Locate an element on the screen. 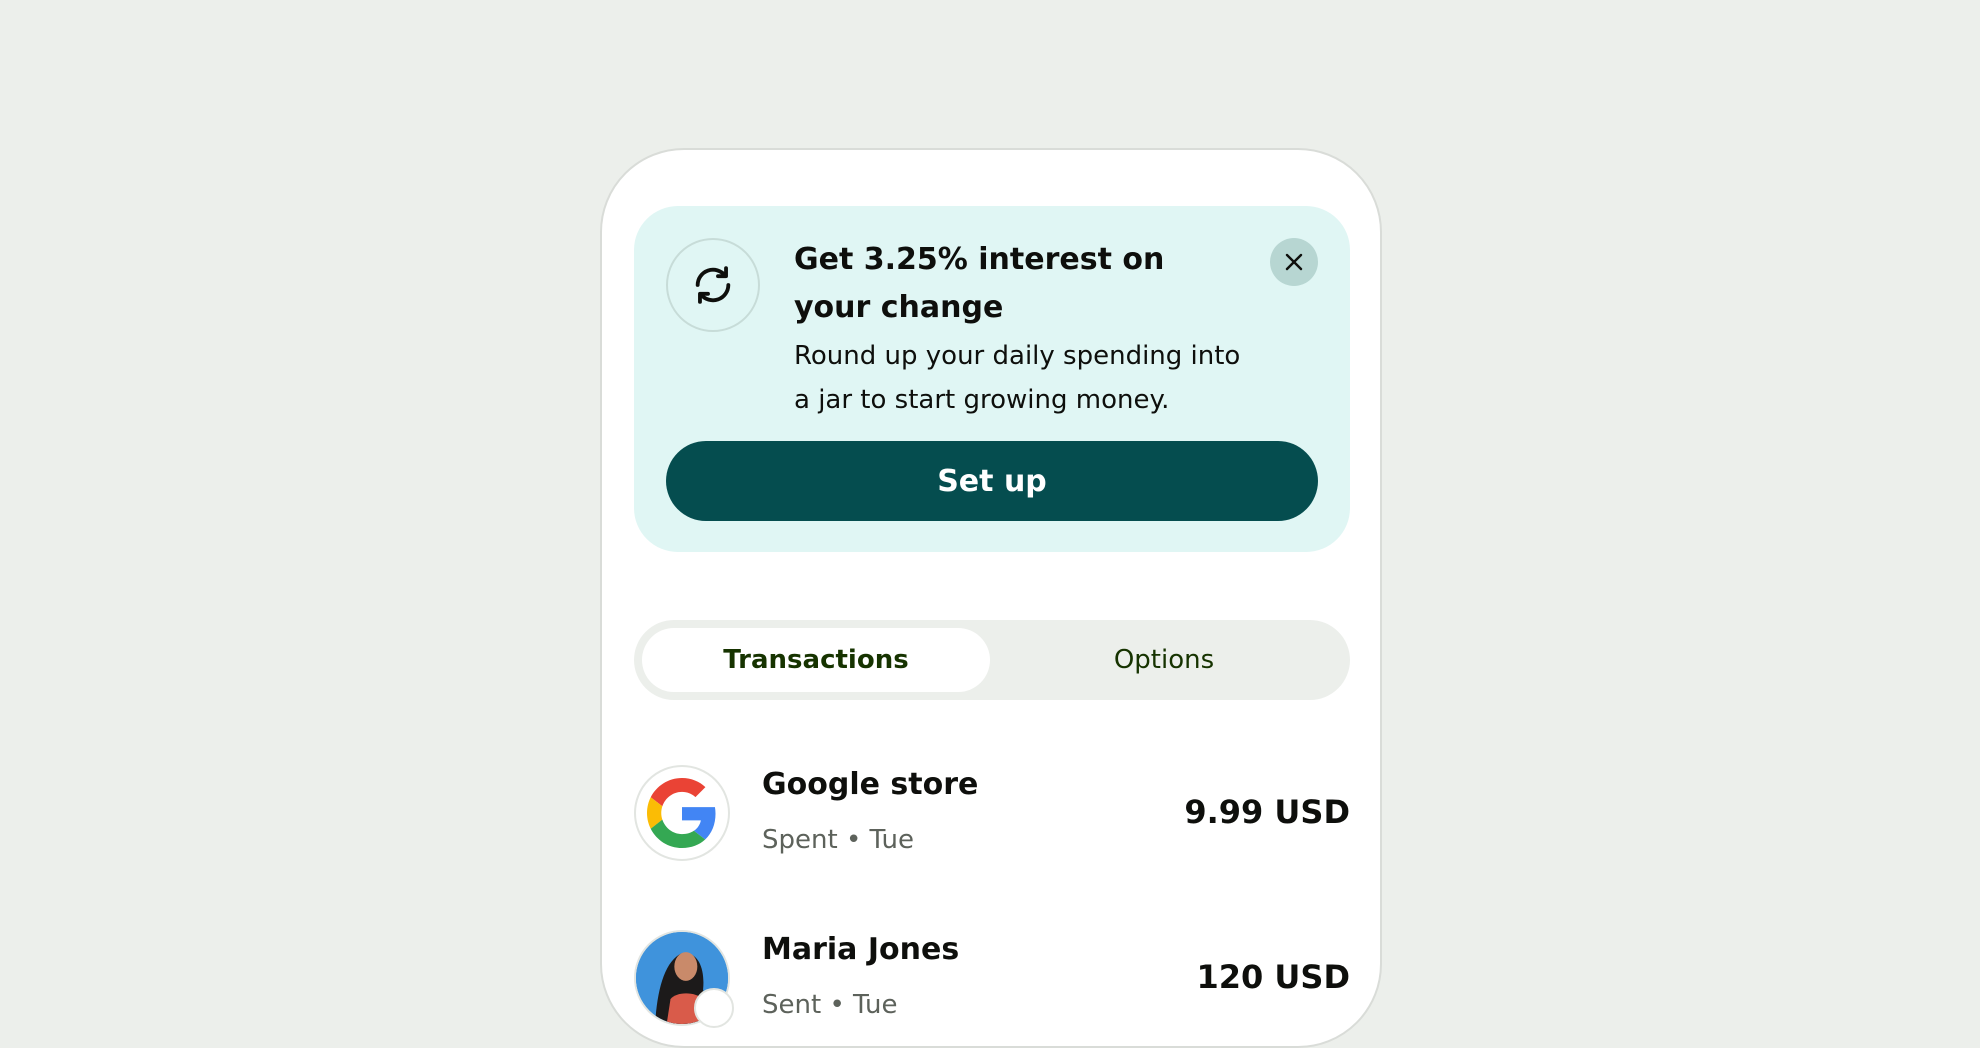  refresh-icon is located at coordinates (713, 285).